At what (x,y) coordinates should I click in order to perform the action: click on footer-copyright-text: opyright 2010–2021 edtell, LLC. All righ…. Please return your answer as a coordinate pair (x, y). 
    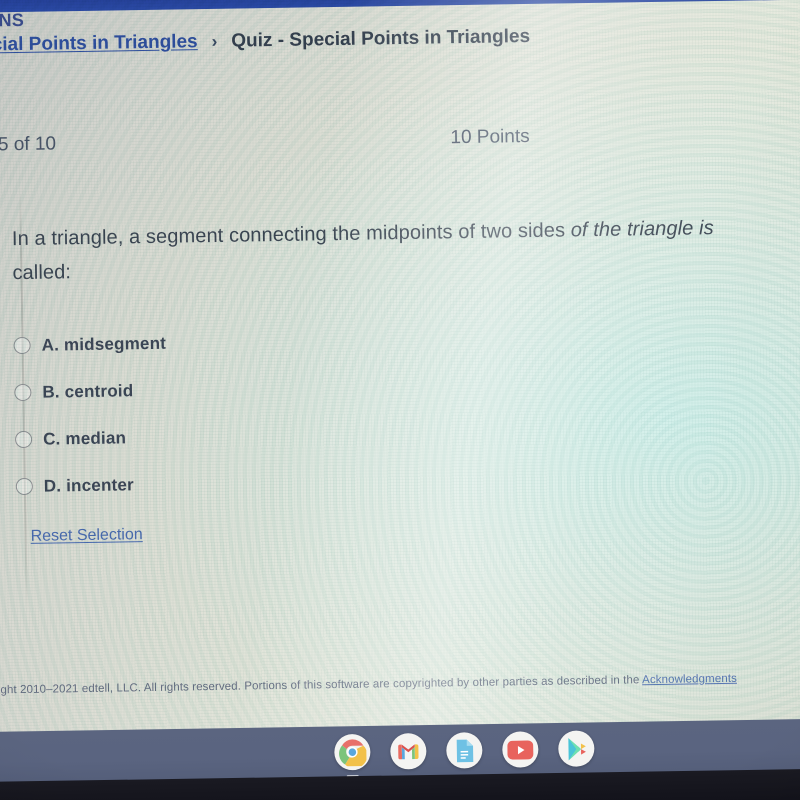
    Looking at the image, I should click on (321, 685).